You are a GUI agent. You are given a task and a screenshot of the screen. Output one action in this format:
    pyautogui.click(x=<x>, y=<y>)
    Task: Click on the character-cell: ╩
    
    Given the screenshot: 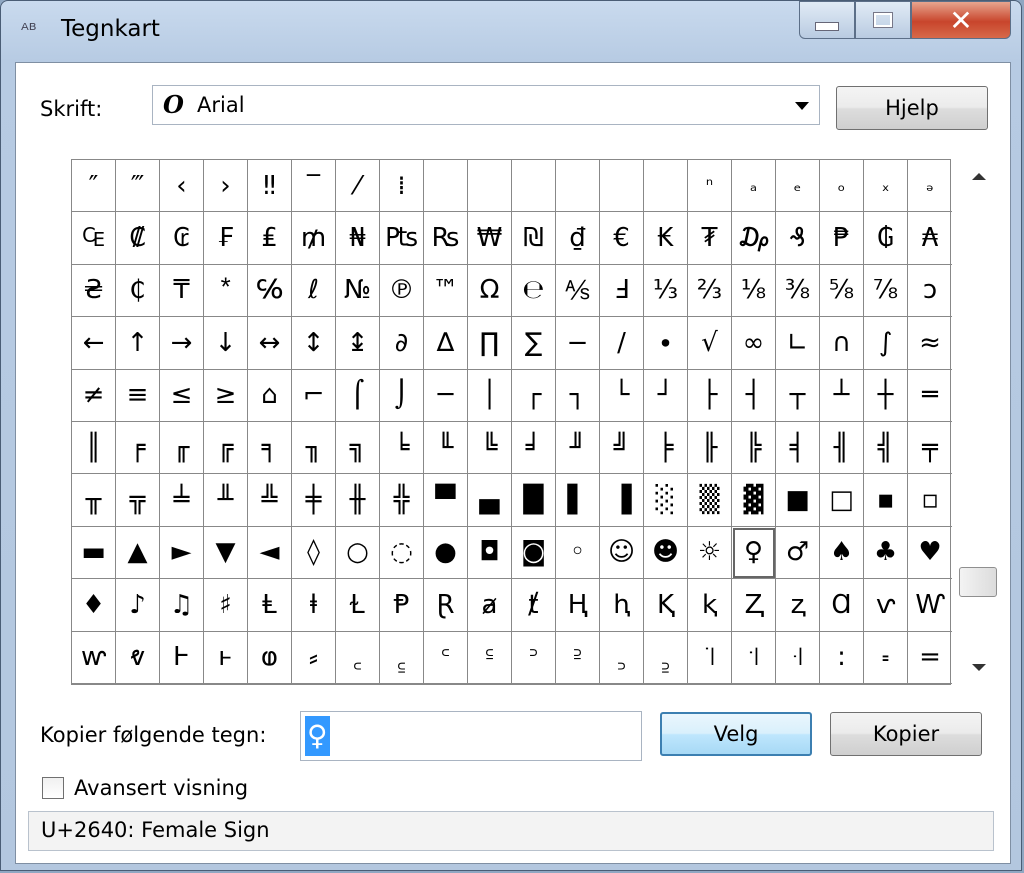 What is the action you would take?
    pyautogui.click(x=270, y=500)
    